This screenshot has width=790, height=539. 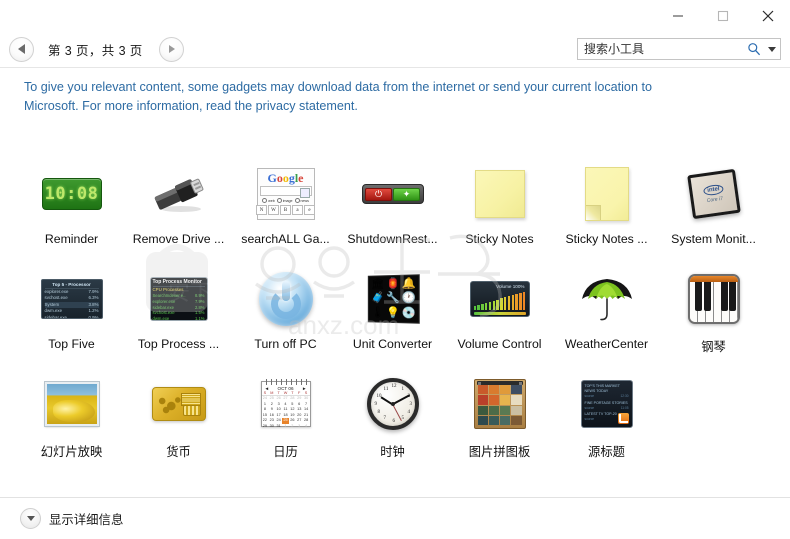 I want to click on close-button, so click(x=767, y=15).